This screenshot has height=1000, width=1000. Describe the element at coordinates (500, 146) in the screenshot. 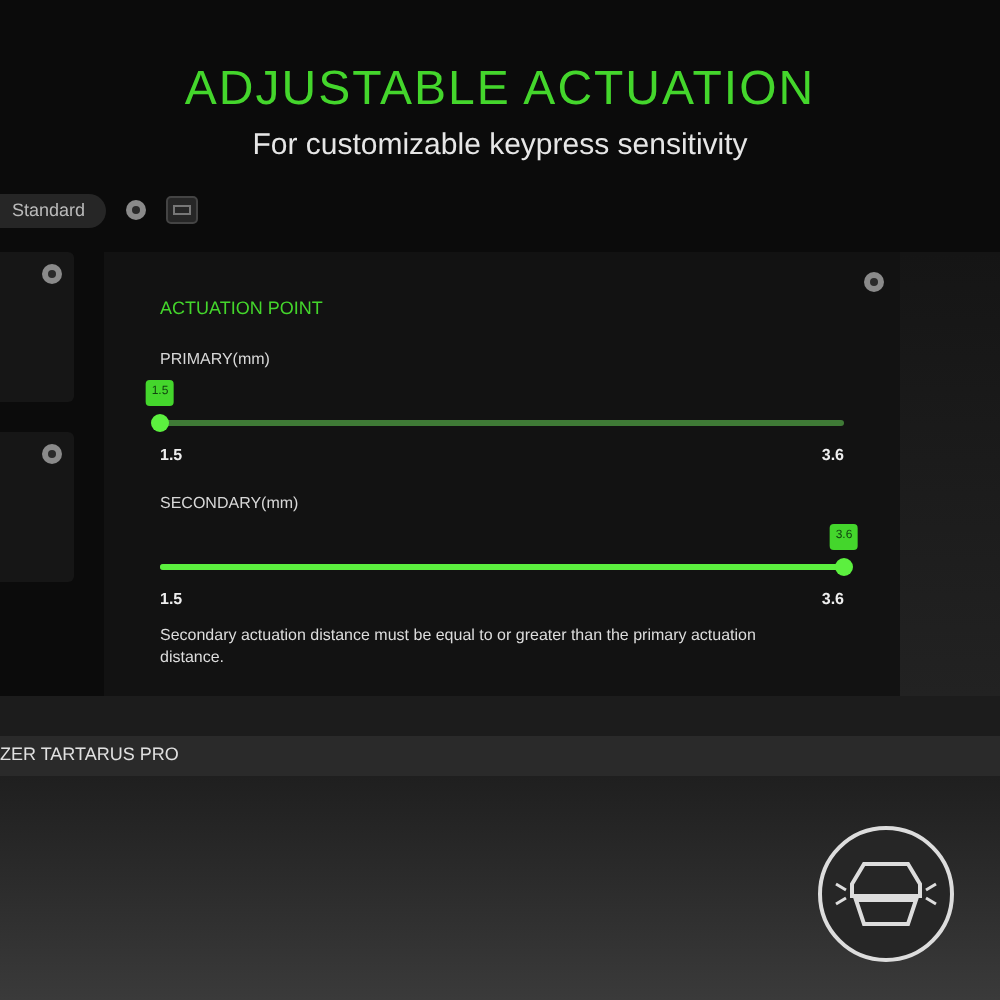

I see `subheadline: For customizable keypress sensitivity` at that location.